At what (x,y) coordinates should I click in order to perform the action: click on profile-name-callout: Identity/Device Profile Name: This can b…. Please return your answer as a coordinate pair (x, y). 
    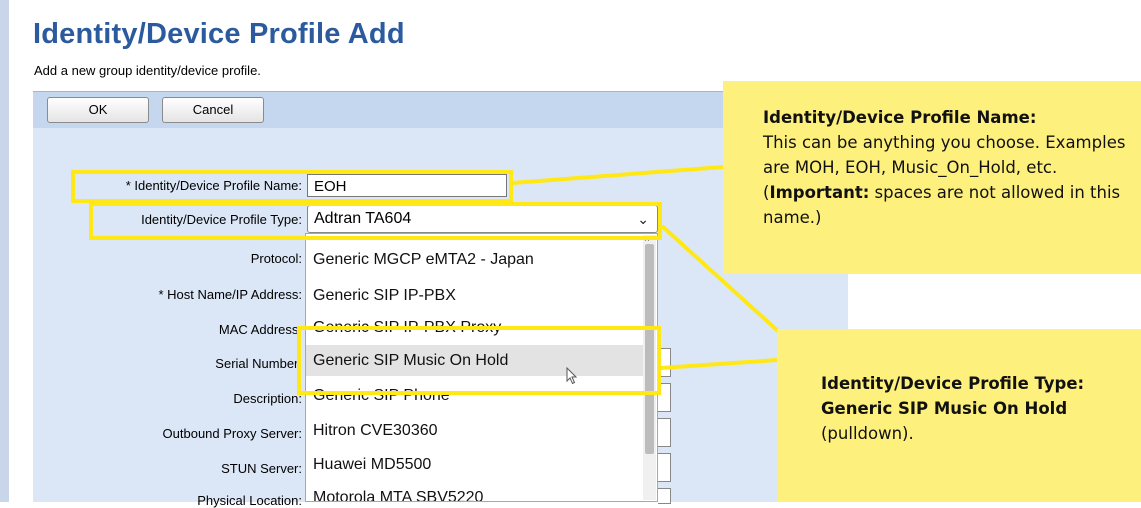
    Looking at the image, I should click on (932, 177).